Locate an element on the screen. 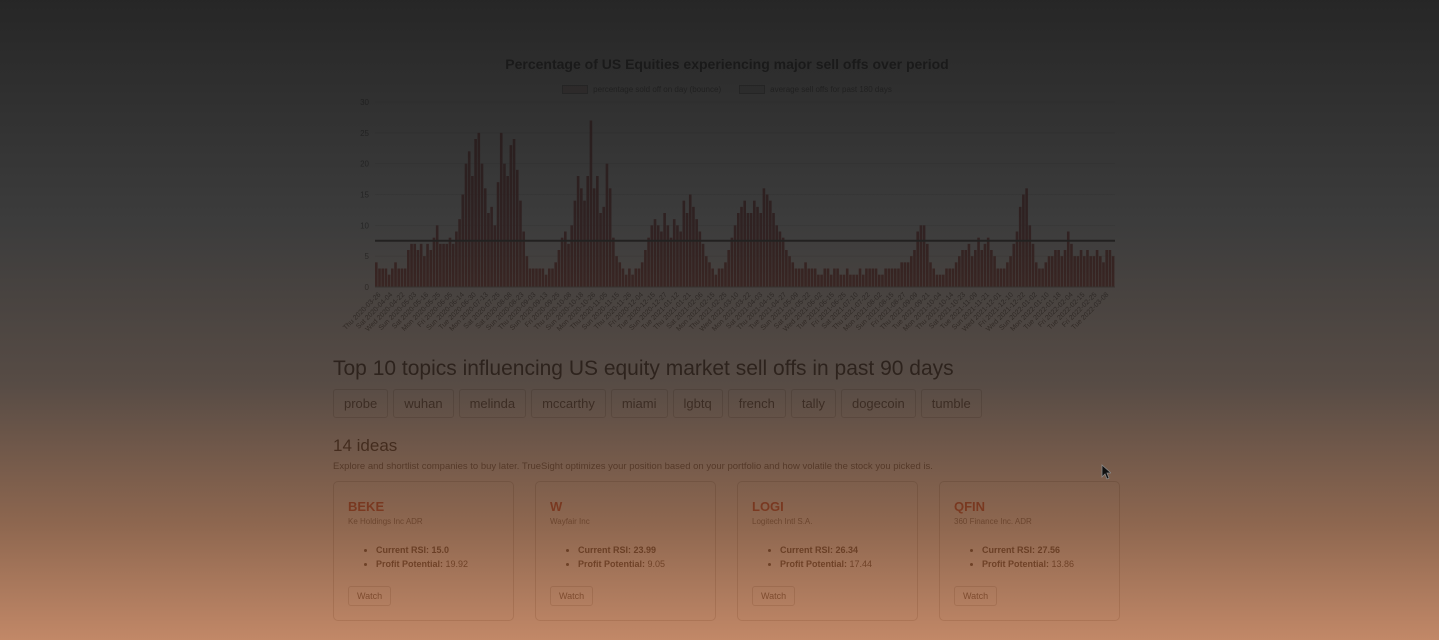 This screenshot has height=640, width=1439. topic-button: tally is located at coordinates (813, 403).